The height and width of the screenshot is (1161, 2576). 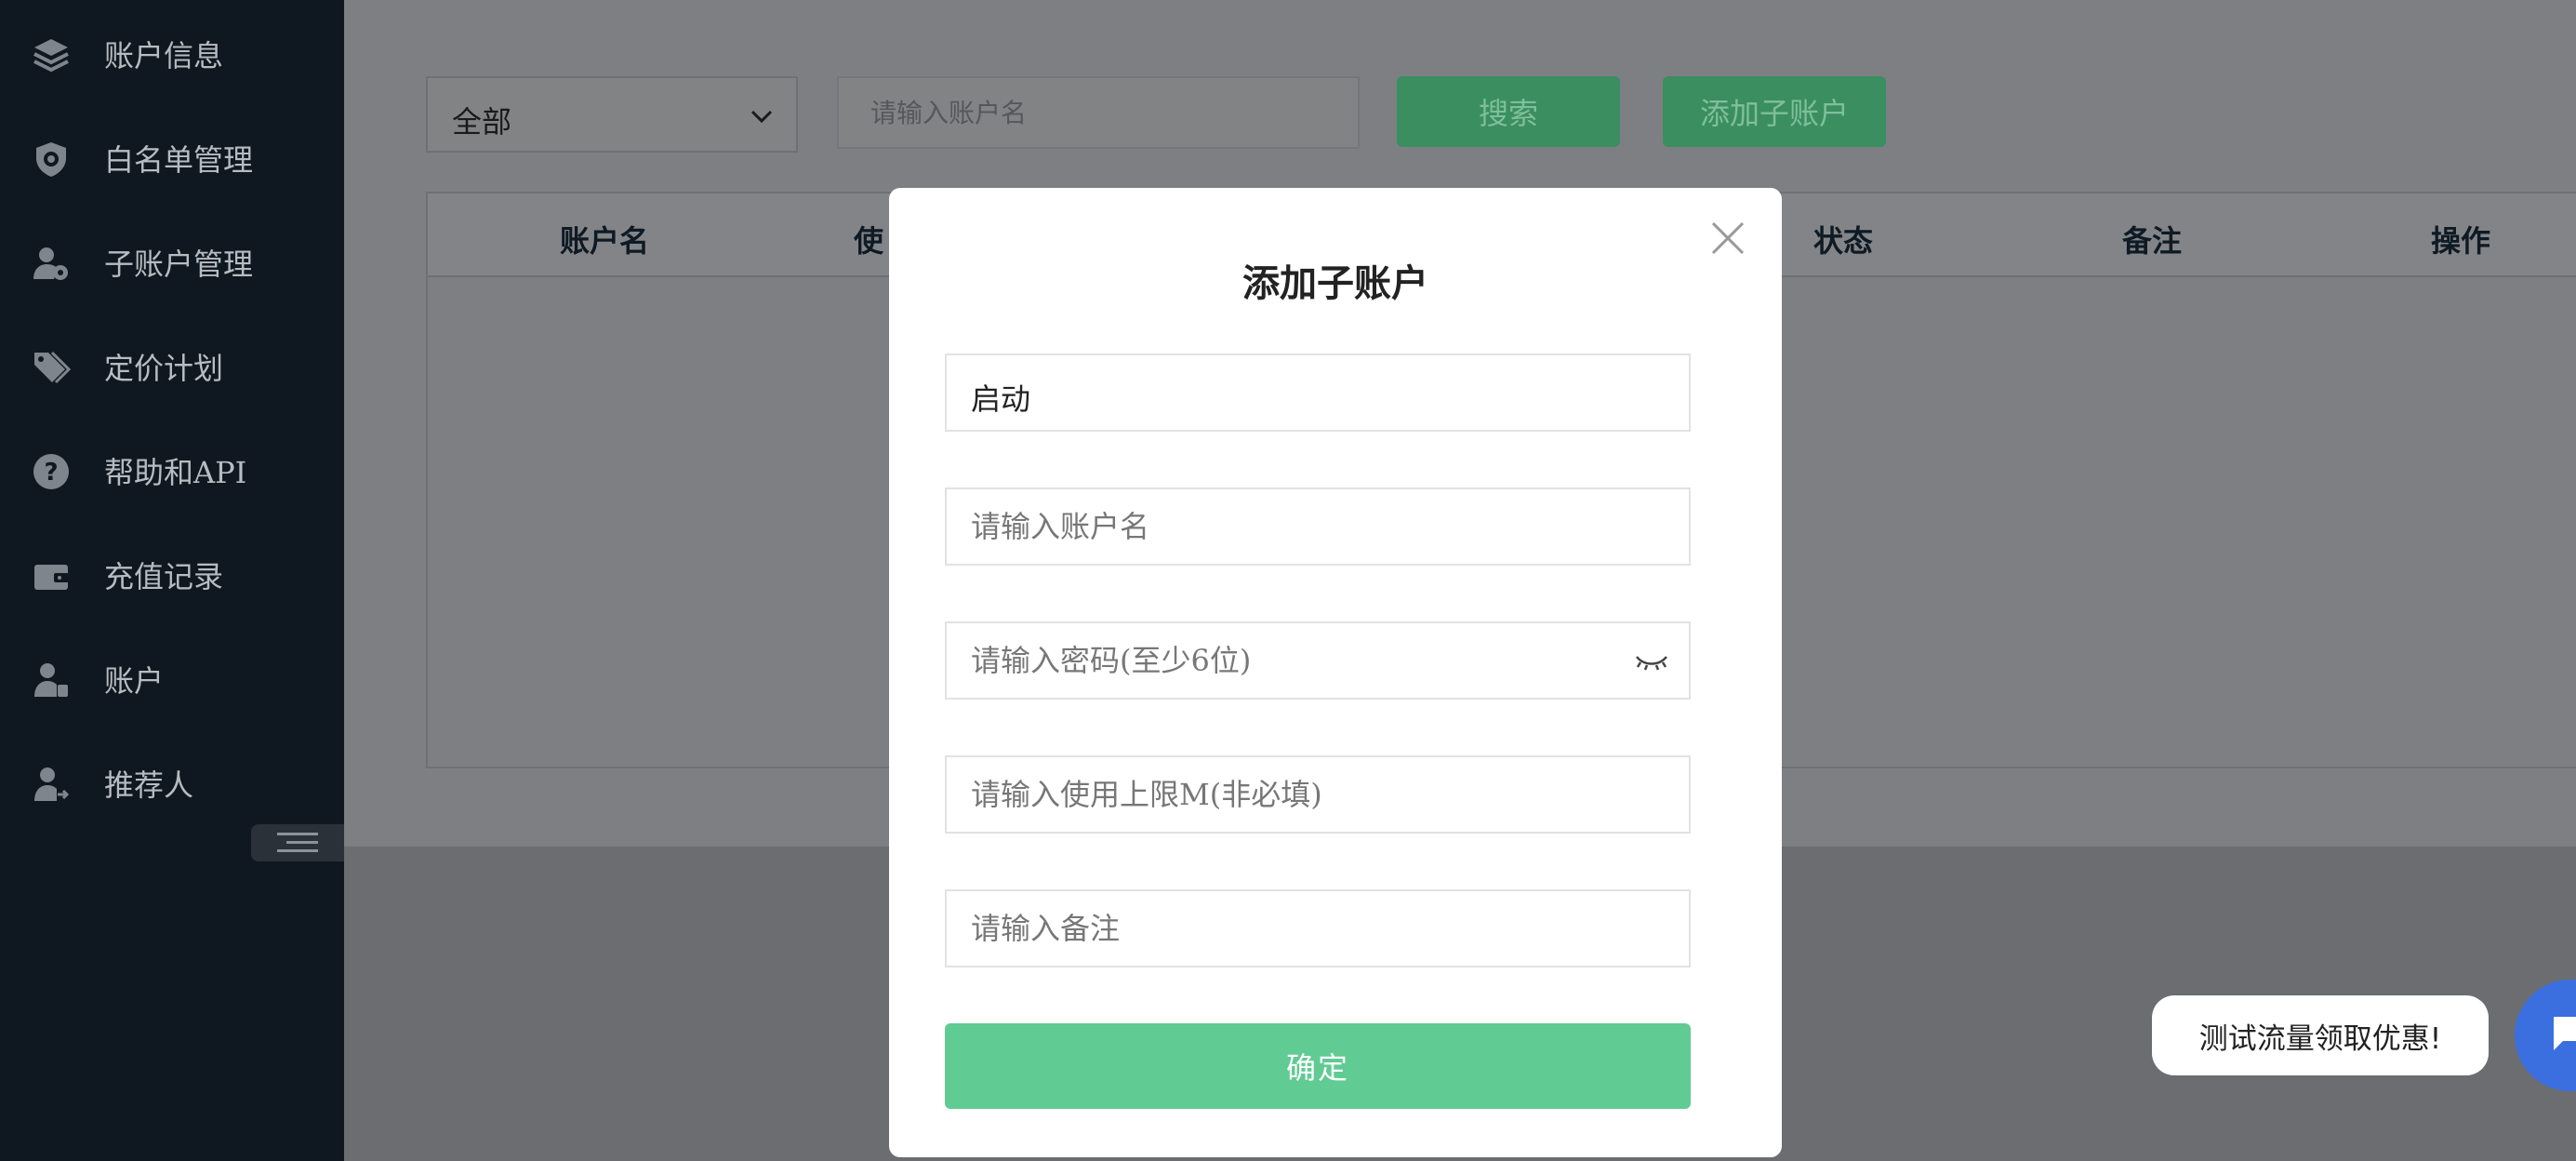 What do you see at coordinates (1727, 239) in the screenshot?
I see `close-icon` at bounding box center [1727, 239].